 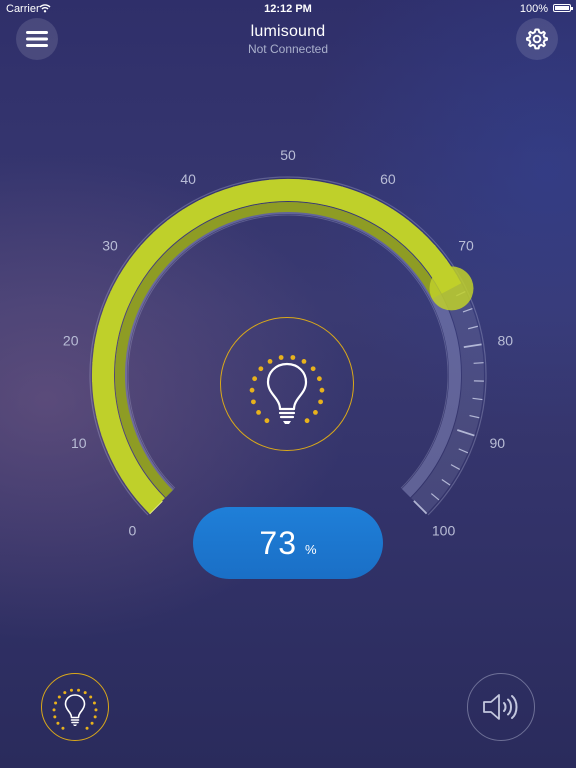 I want to click on dial-tick-label: 40, so click(x=188, y=179).